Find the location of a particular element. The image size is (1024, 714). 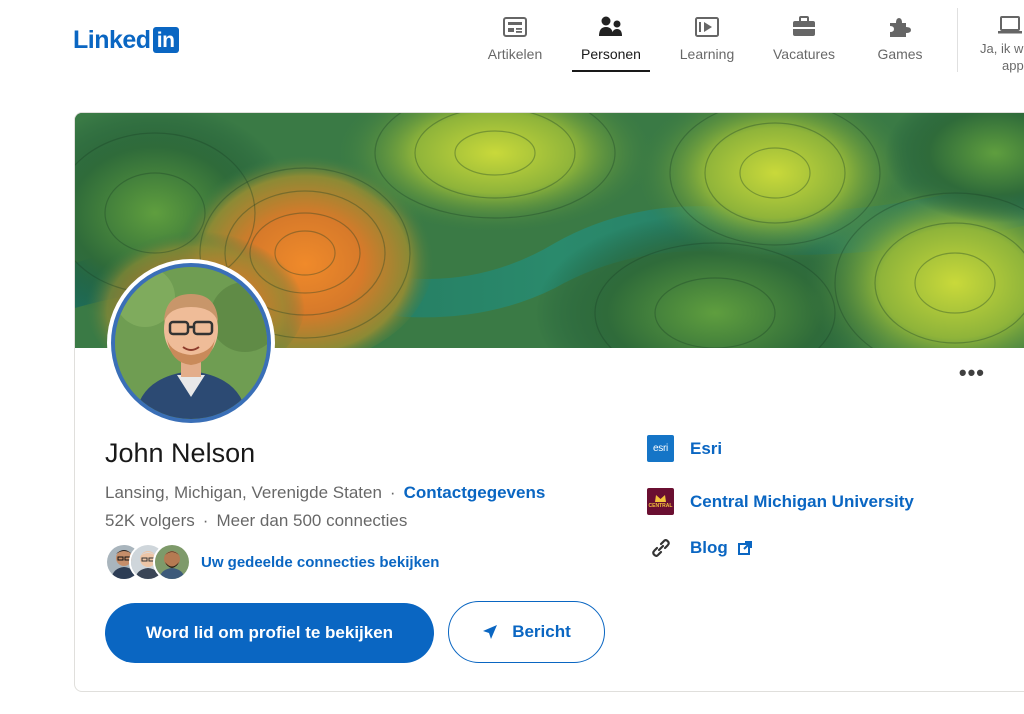

profile-photo-ring is located at coordinates (191, 343).